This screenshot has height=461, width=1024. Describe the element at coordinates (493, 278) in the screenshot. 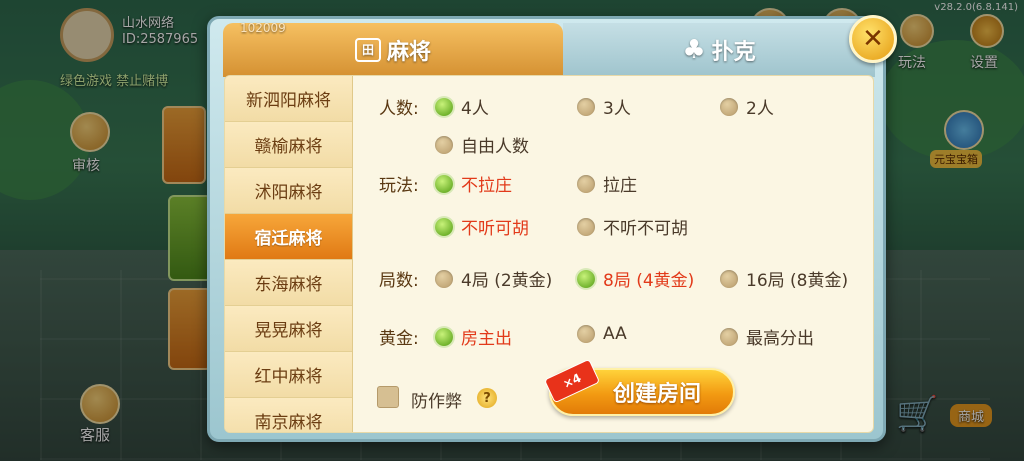

I see `rounds-option-4: 4局 (2黄金)` at that location.